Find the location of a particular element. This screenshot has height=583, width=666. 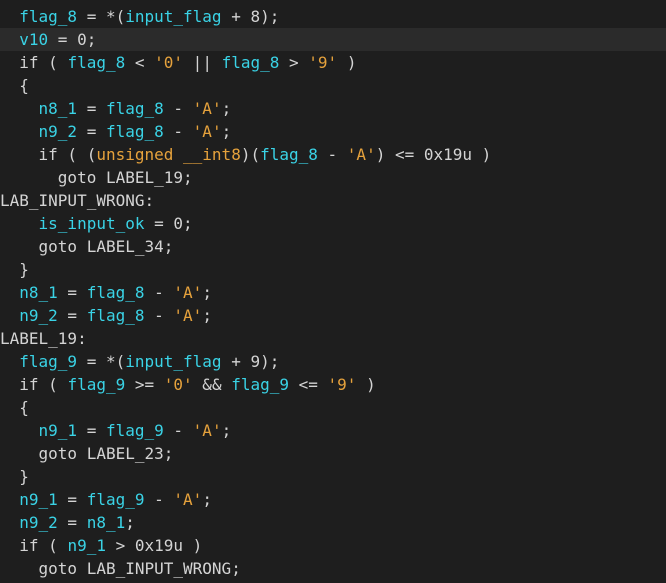

code-line: goto LABEL_23; is located at coordinates (333, 453).